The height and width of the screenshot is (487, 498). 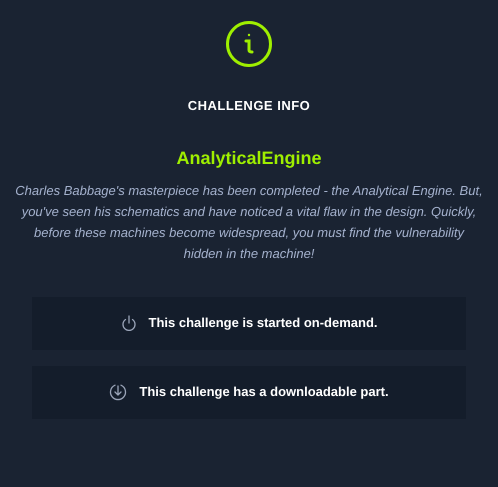 I want to click on section-heading: CHALLENGE INFO, so click(x=249, y=106).